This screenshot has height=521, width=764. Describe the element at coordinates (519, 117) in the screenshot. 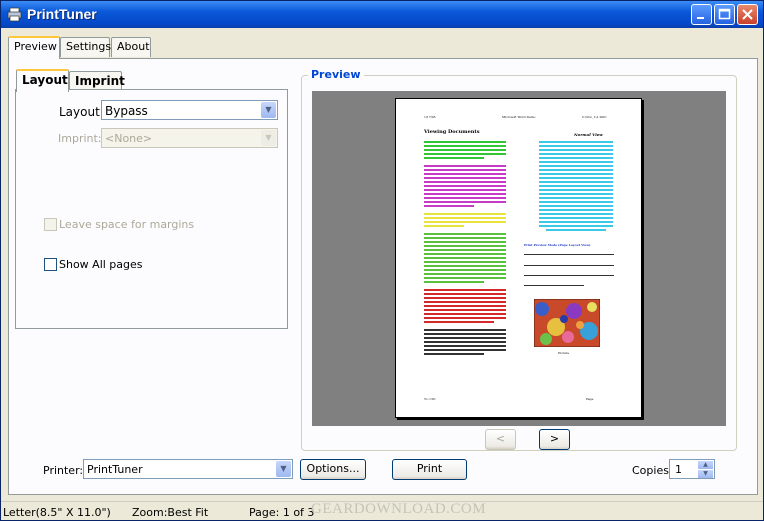

I see `page-header-title: Microsoft Word Demo` at that location.